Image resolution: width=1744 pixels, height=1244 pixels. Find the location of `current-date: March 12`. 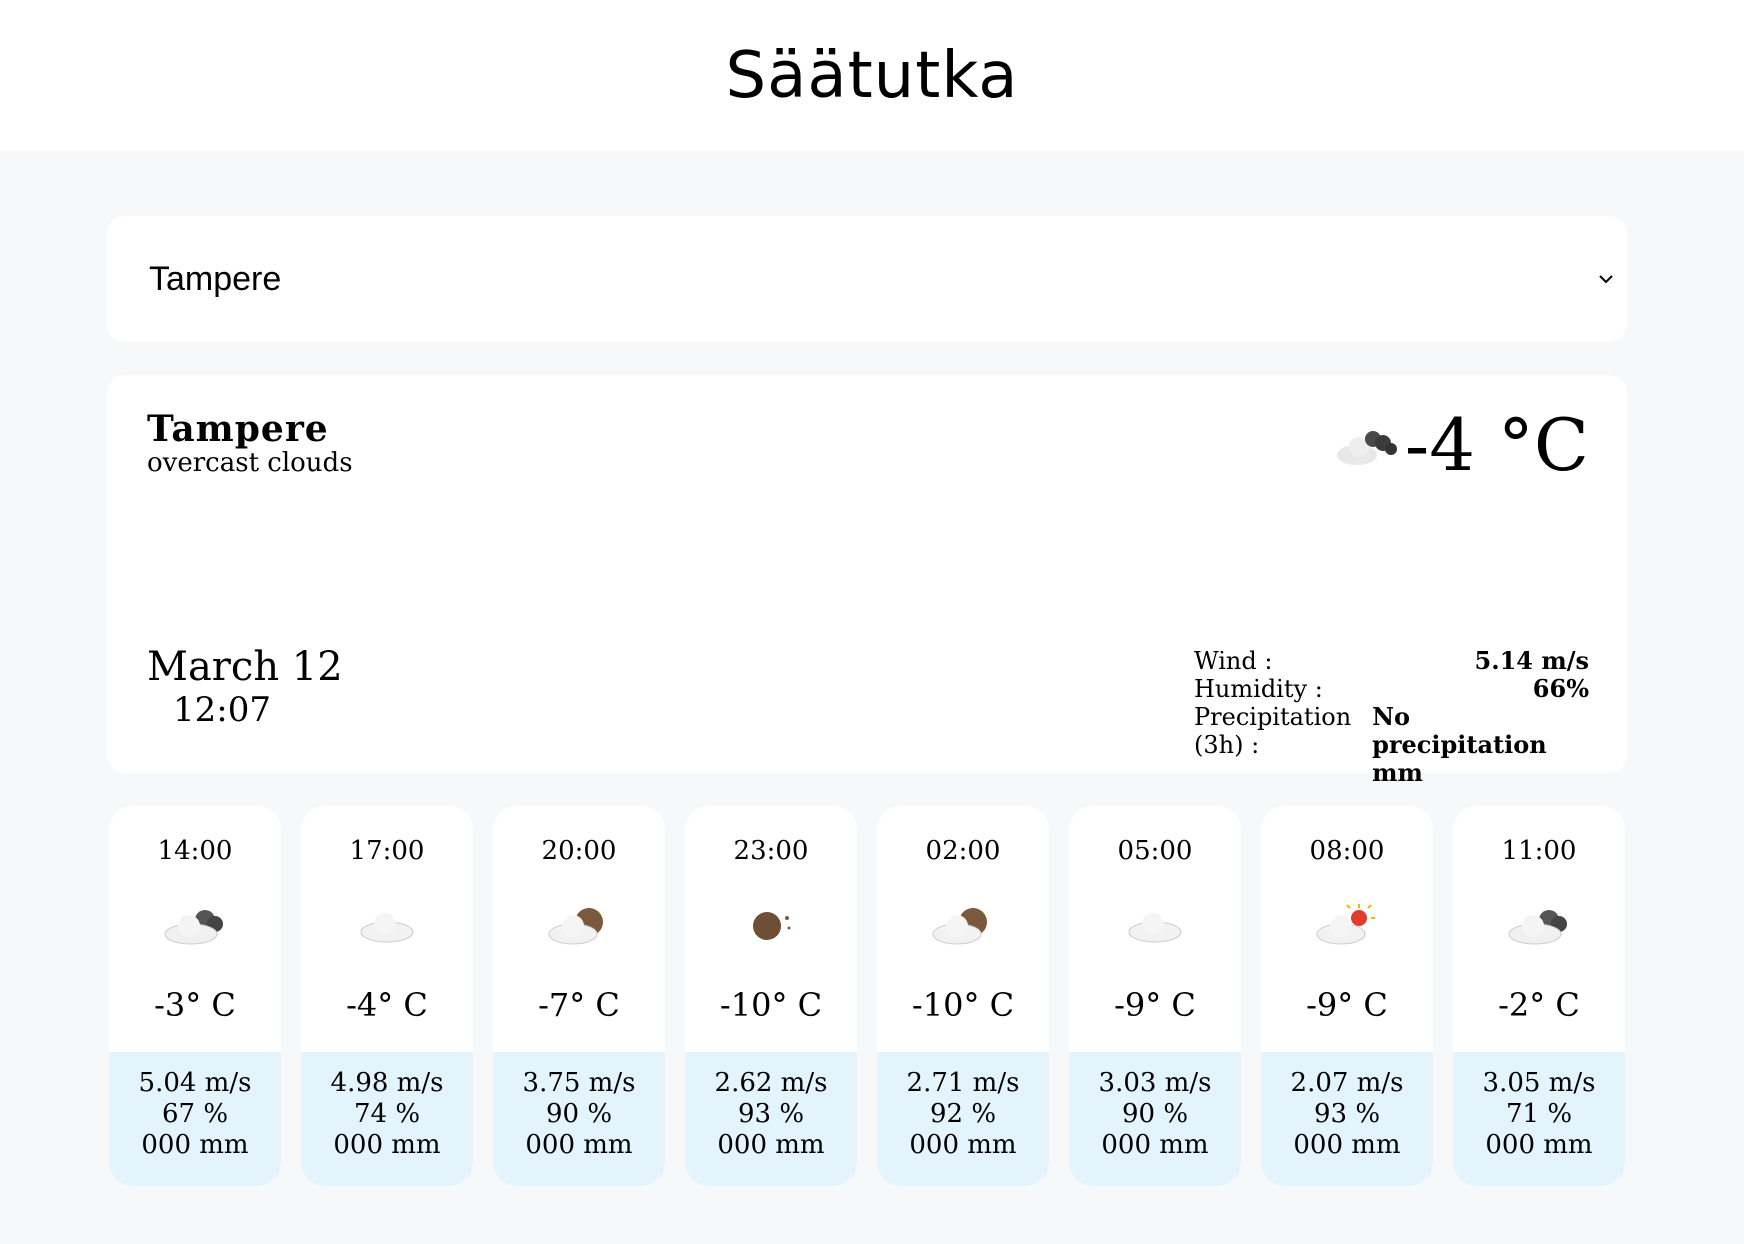

current-date: March 12 is located at coordinates (245, 667).